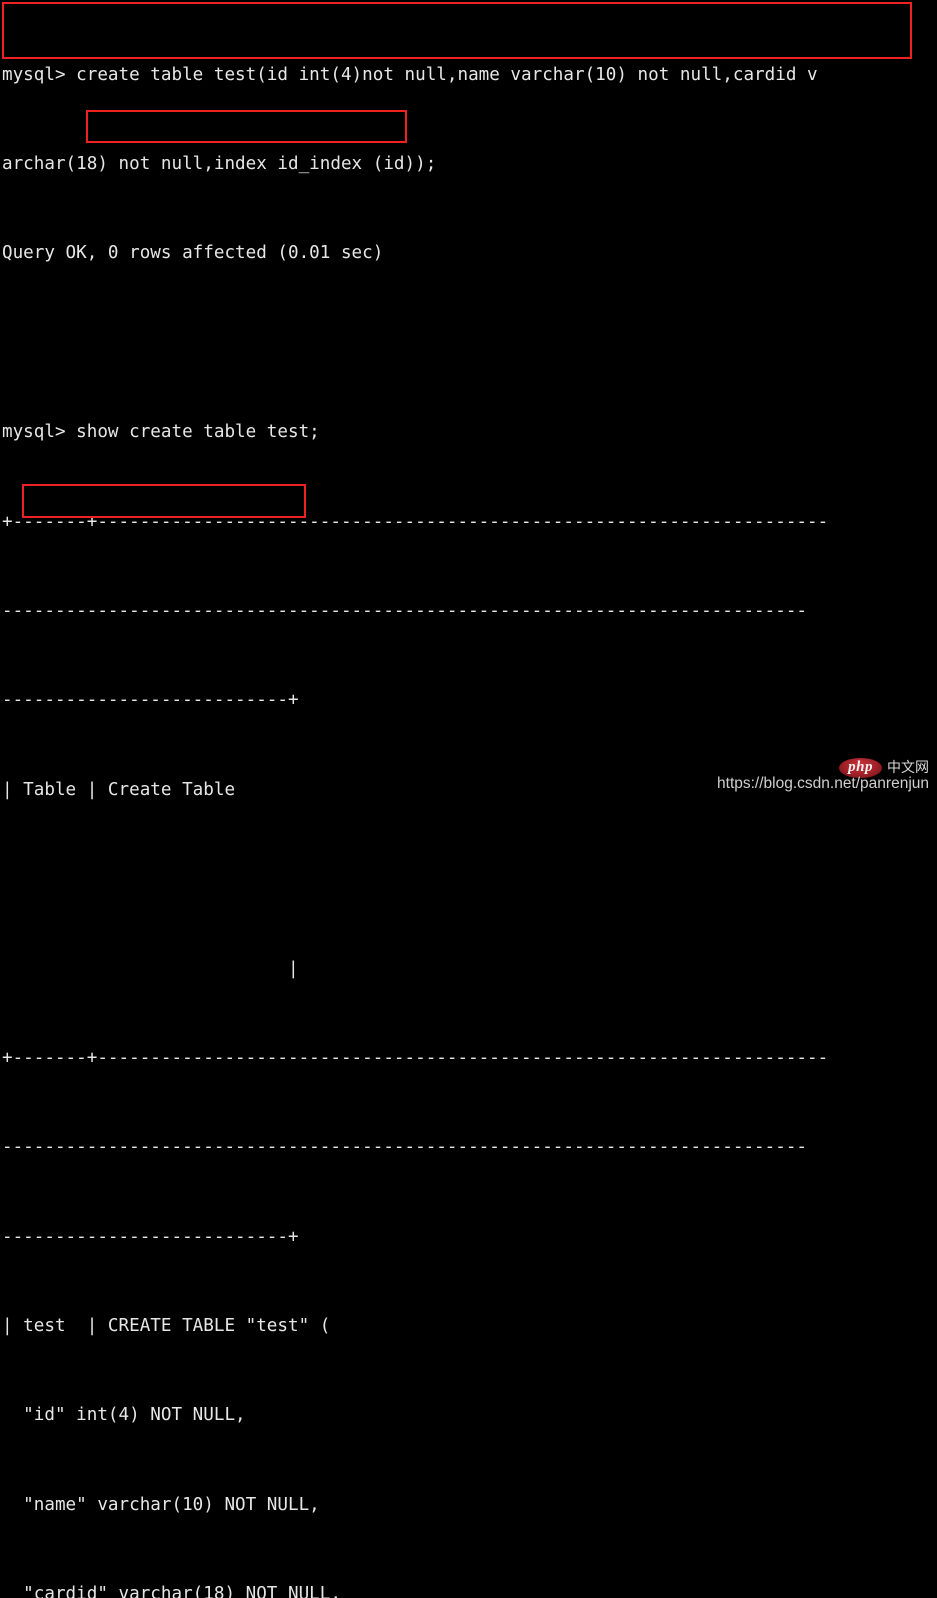 The image size is (937, 1598). What do you see at coordinates (124, 1415) in the screenshot?
I see `terminal-line: "id" int(4) NOT NULL,` at bounding box center [124, 1415].